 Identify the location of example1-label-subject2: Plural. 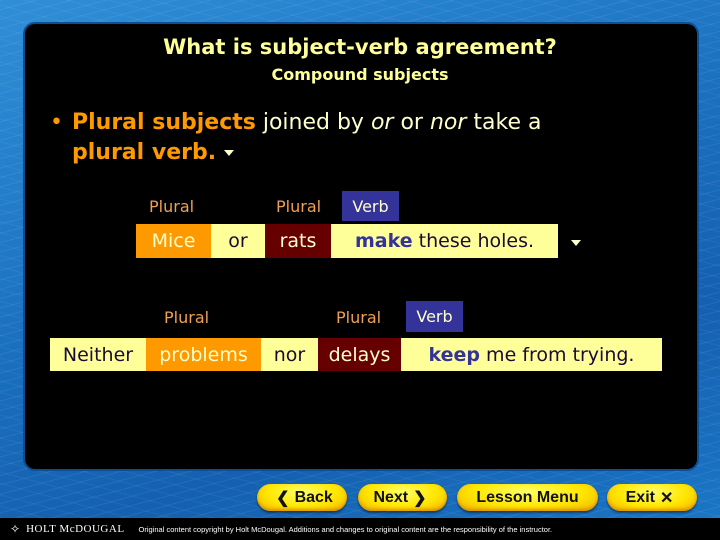
(299, 206).